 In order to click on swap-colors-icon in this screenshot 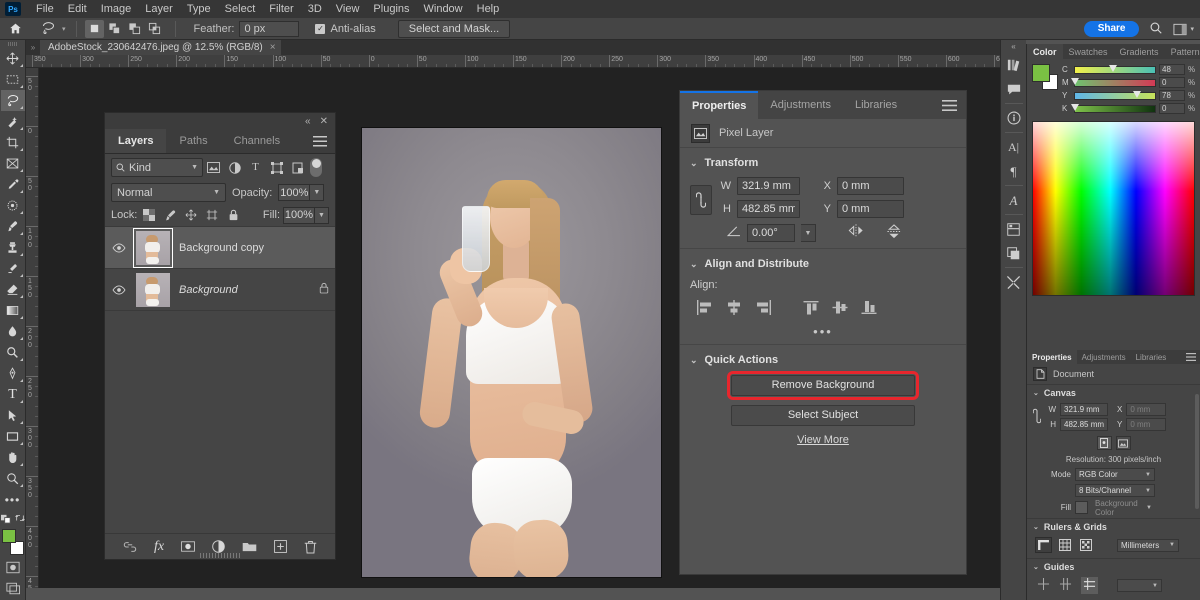, I will do `click(19, 518)`.